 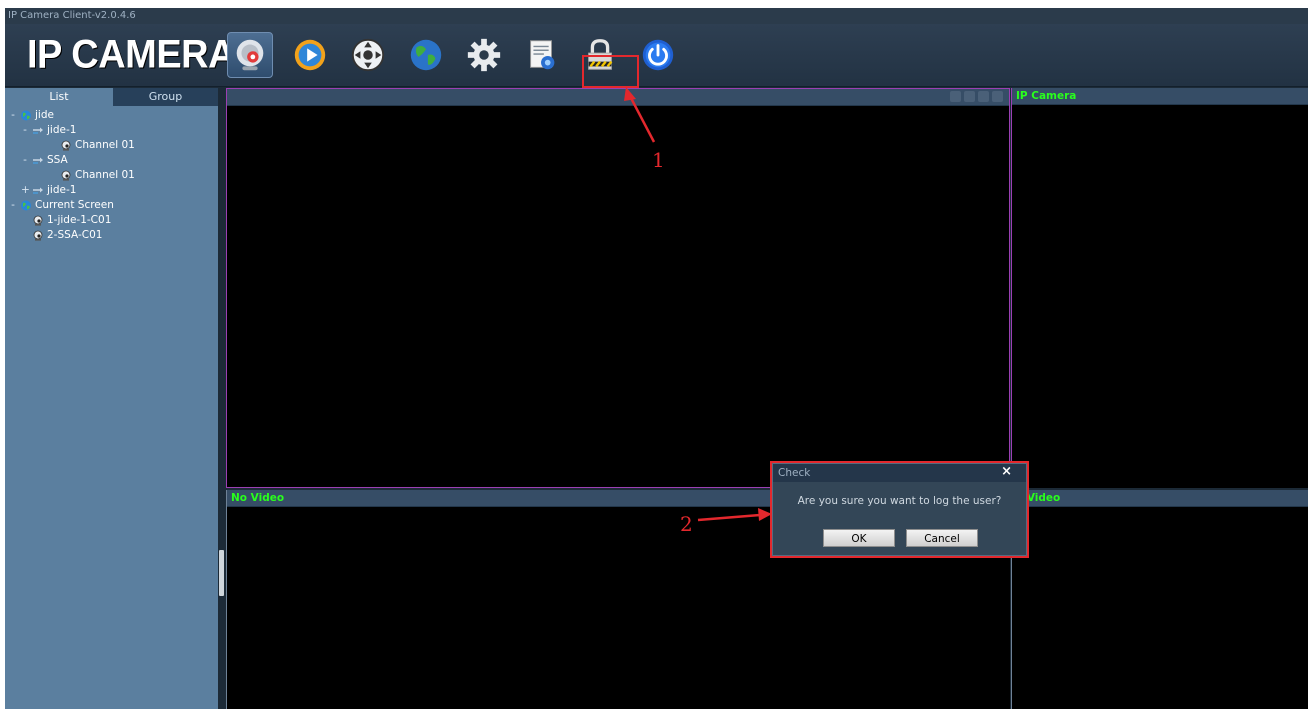 I want to click on video-pane-2: IP Camera, so click(x=1159, y=288).